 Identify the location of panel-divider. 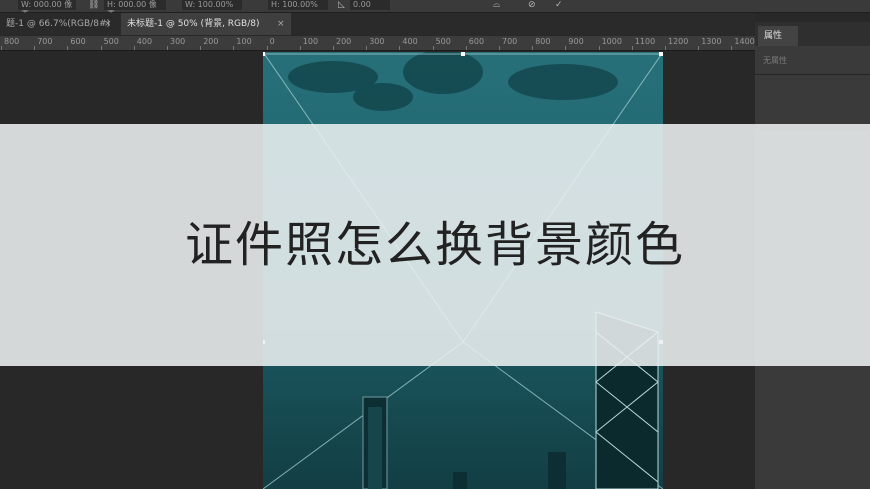
(812, 74).